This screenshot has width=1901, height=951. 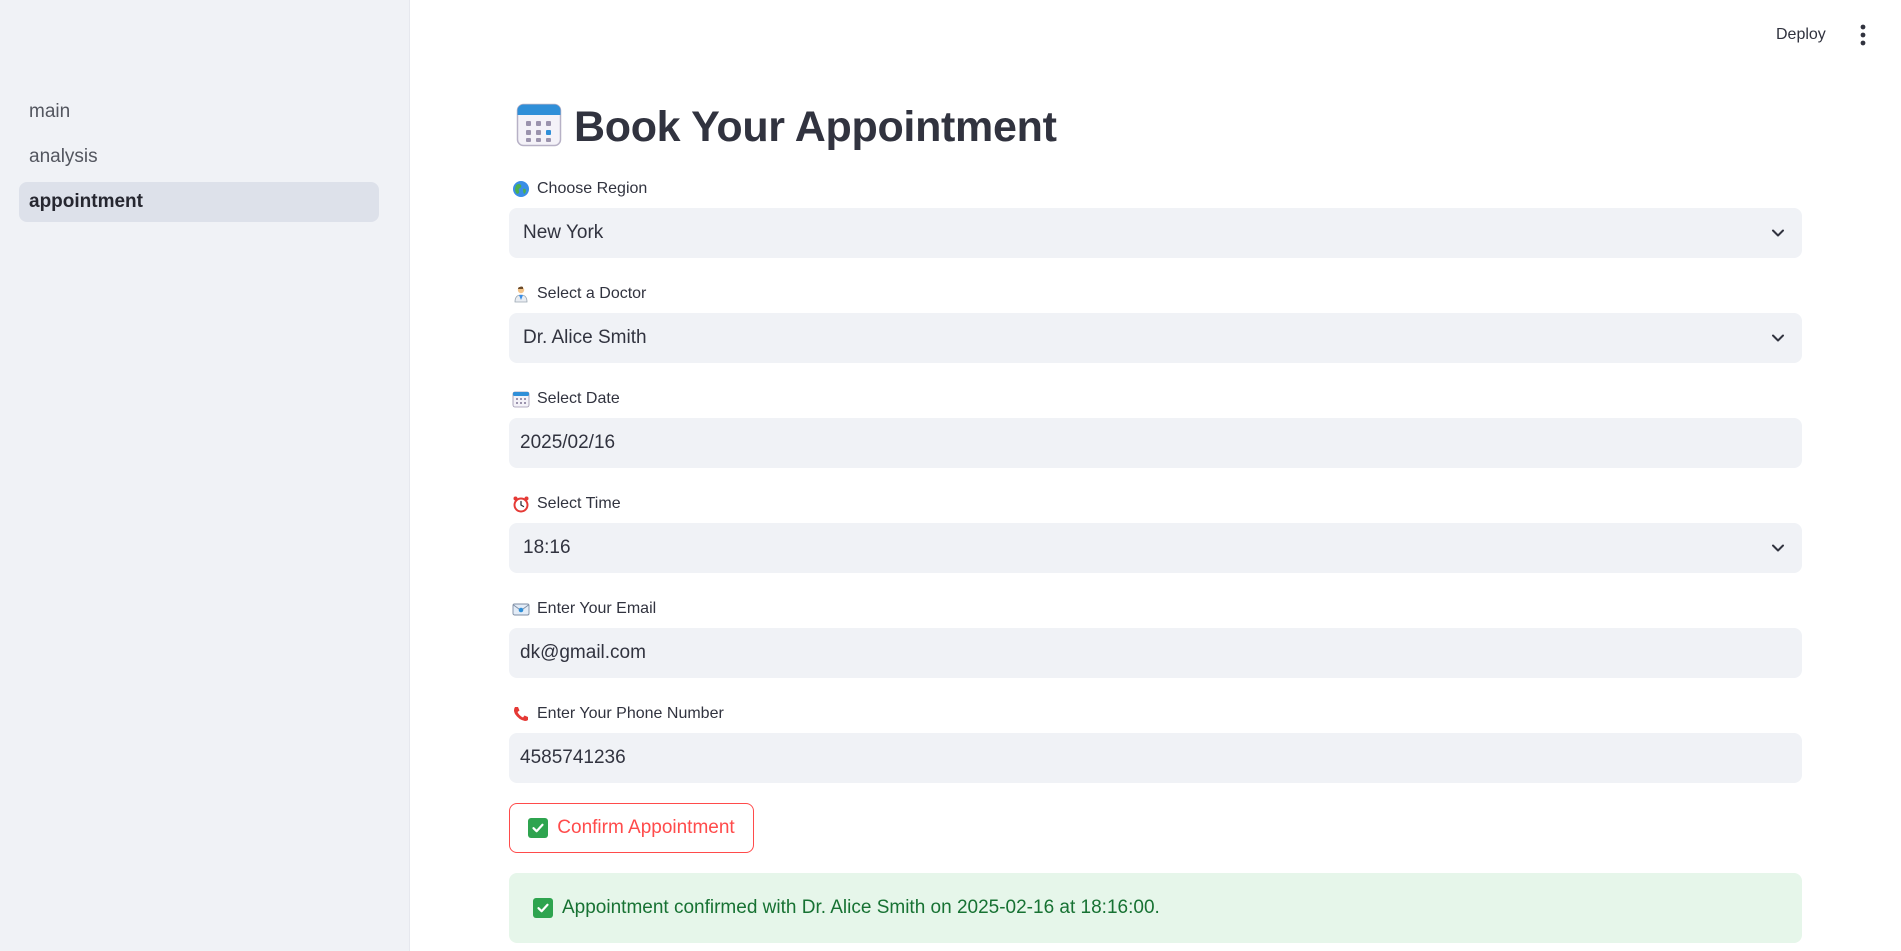 I want to click on deploy-button: Deploy, so click(x=1801, y=35).